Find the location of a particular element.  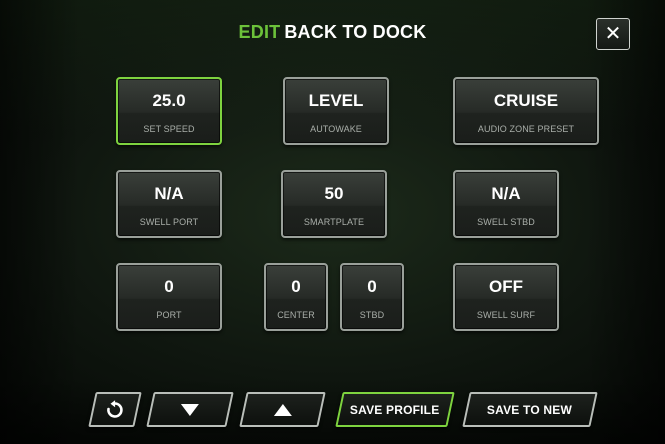

save-to-new-label: SAVE TO NEW is located at coordinates (530, 409).